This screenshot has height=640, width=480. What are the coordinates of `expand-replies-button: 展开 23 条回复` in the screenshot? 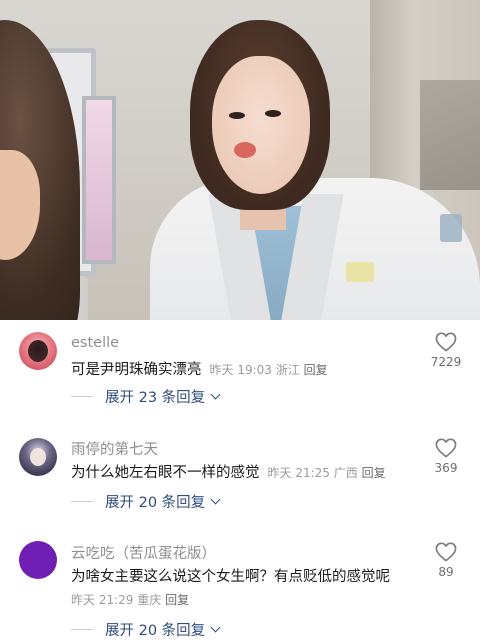 It's located at (146, 396).